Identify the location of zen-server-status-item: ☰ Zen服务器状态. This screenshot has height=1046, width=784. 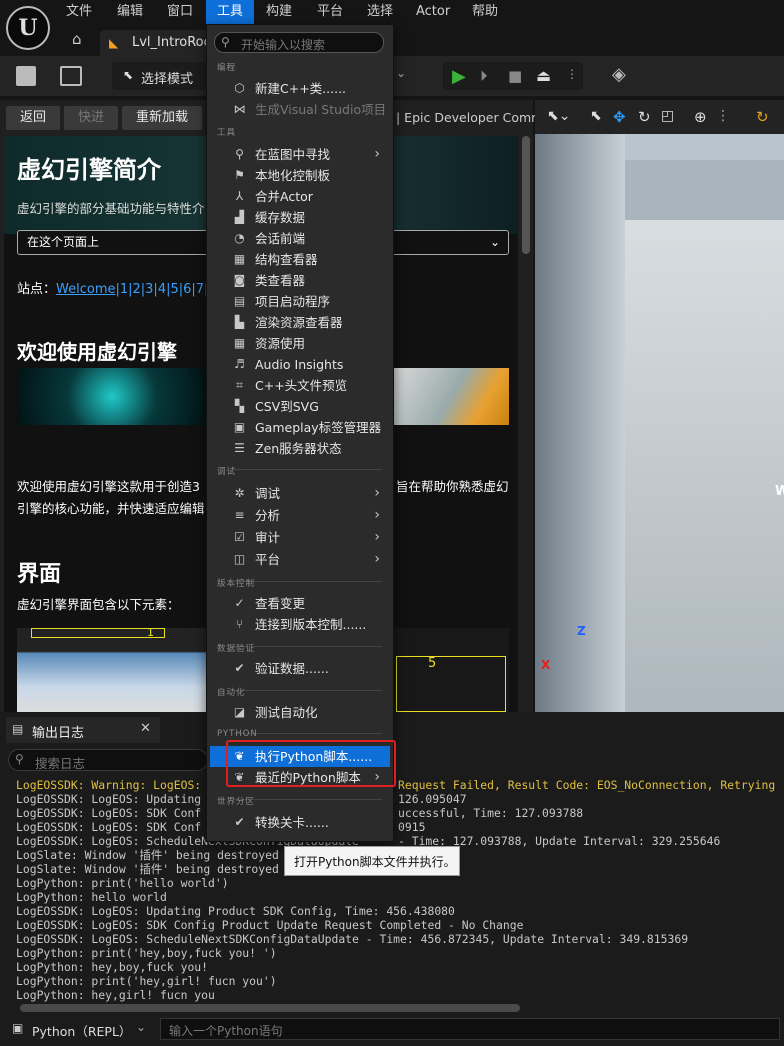
(300, 448).